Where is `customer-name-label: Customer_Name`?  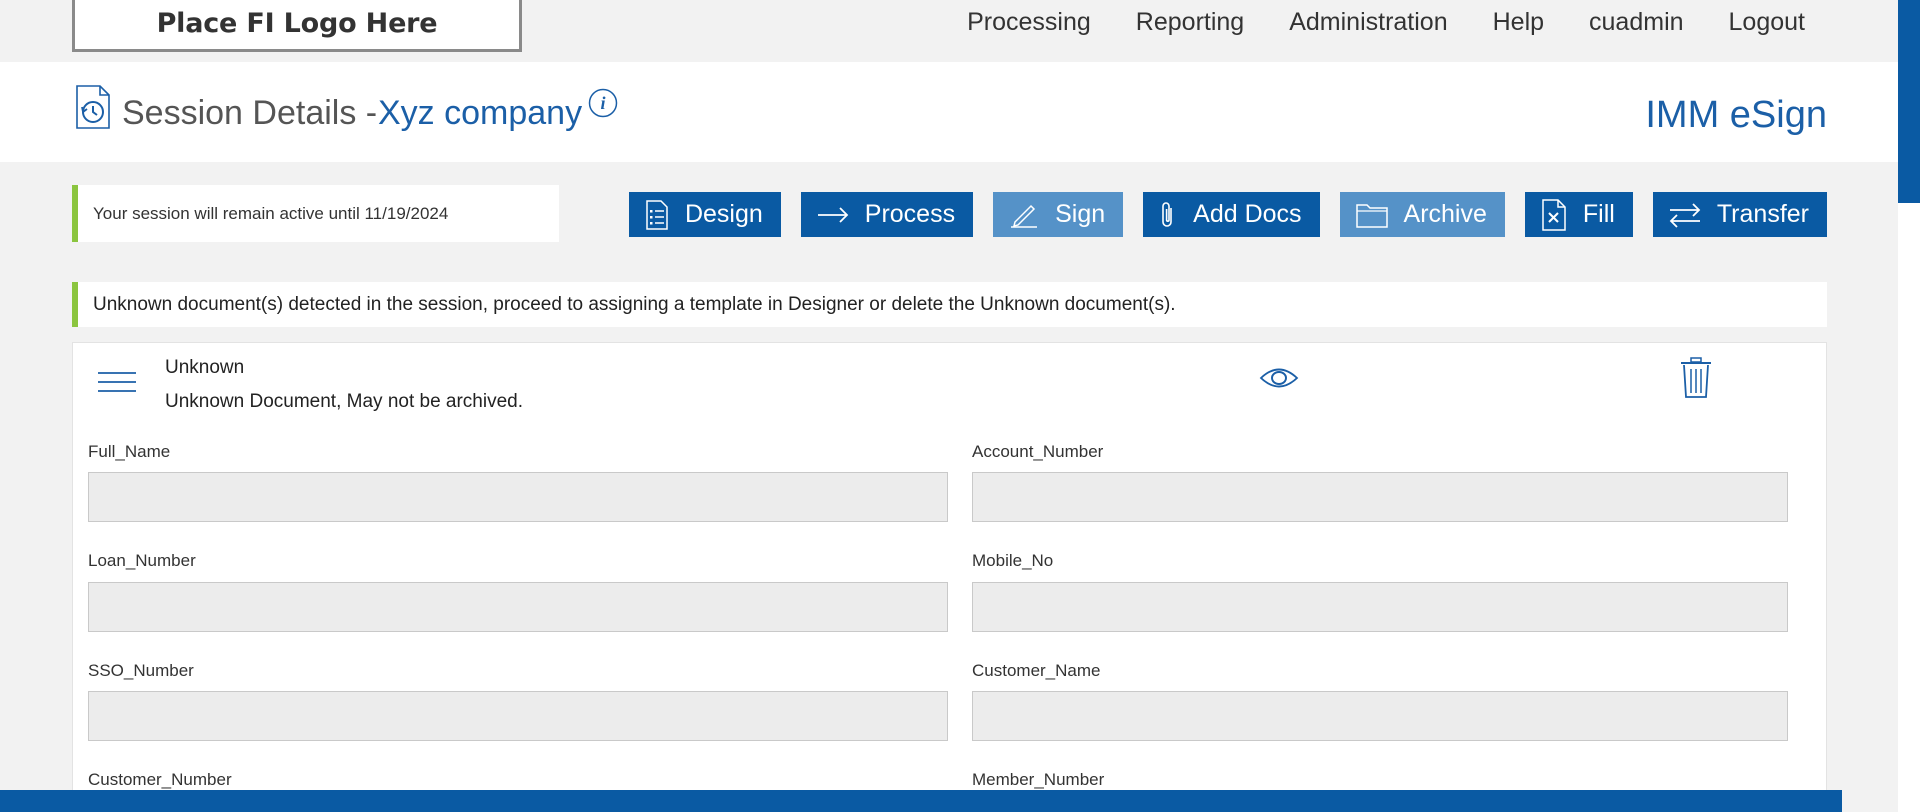
customer-name-label: Customer_Name is located at coordinates (1036, 670).